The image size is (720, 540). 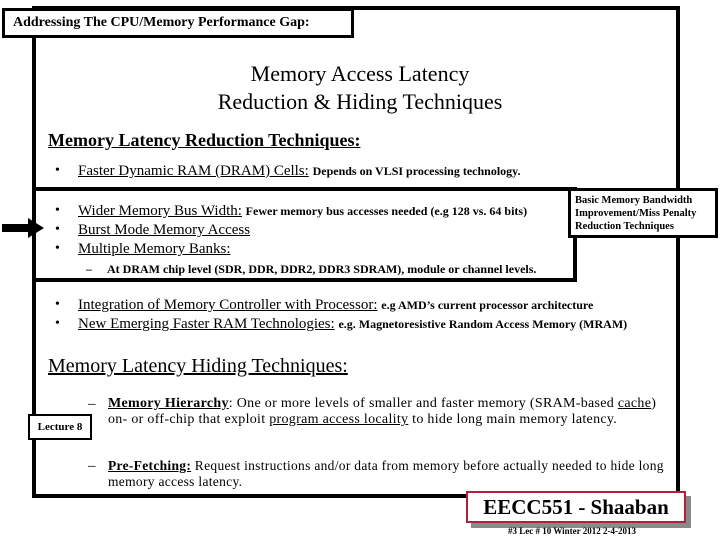 I want to click on item-label: Faster Dynamic RAM (DRAM) Cells:, so click(x=193, y=171).